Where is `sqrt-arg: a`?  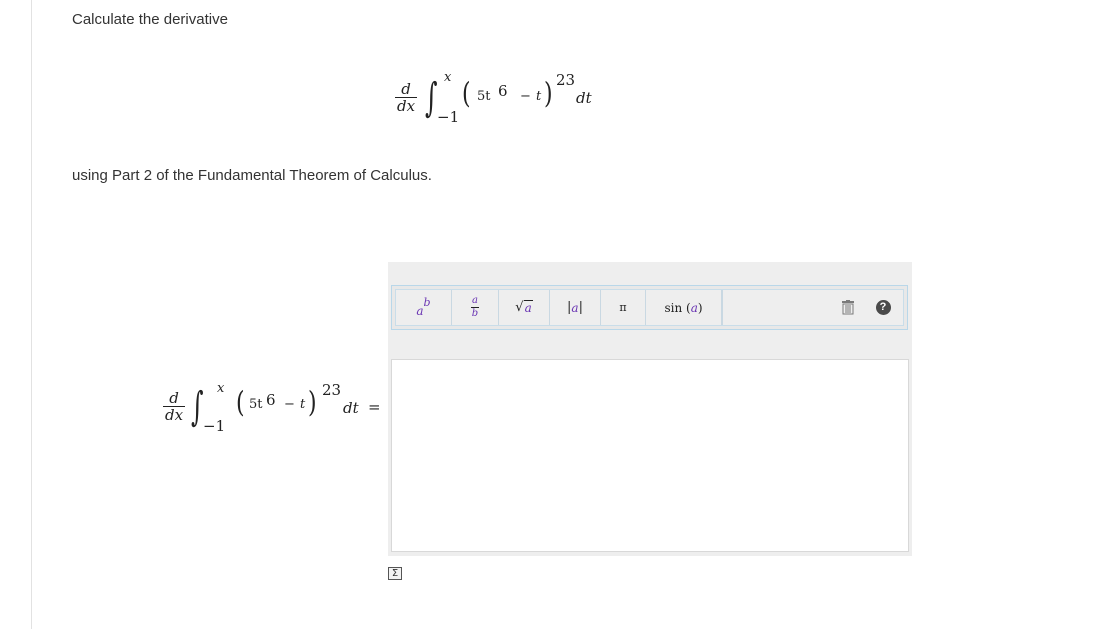 sqrt-arg: a is located at coordinates (528, 307).